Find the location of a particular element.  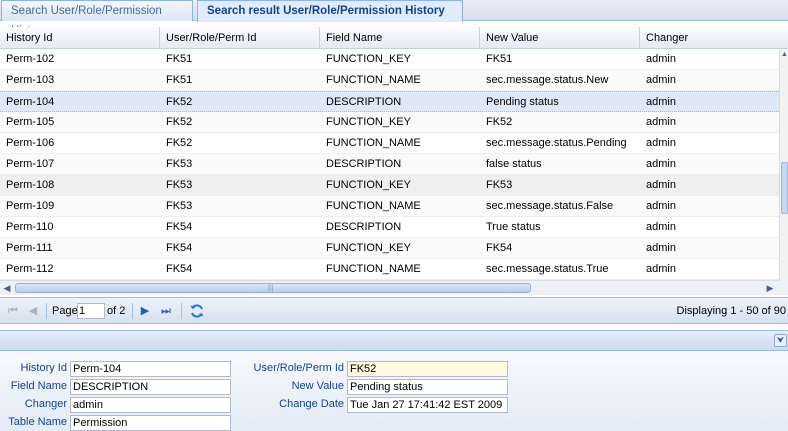

column-header-field-name: Field Name is located at coordinates (400, 38).